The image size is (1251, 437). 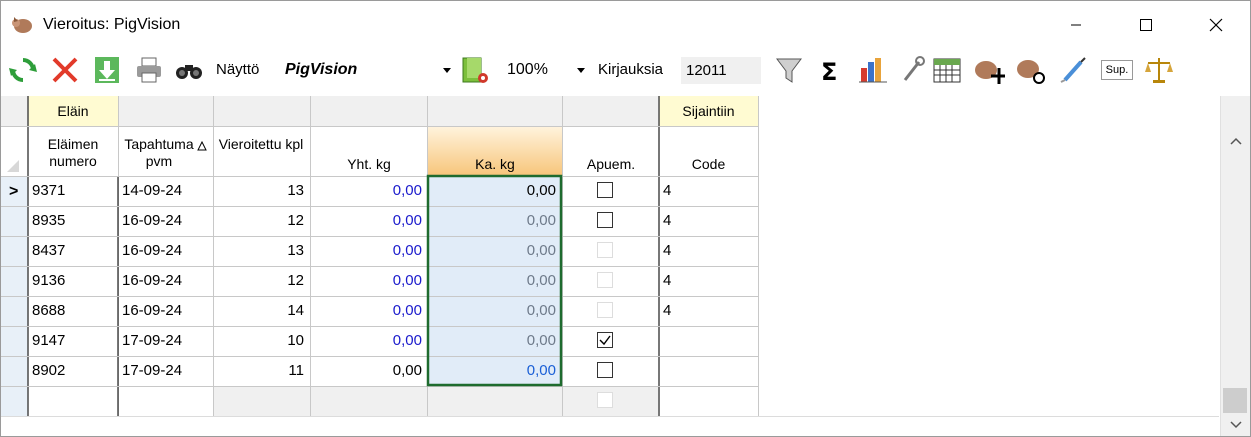 I want to click on maximize-button, so click(x=1146, y=25).